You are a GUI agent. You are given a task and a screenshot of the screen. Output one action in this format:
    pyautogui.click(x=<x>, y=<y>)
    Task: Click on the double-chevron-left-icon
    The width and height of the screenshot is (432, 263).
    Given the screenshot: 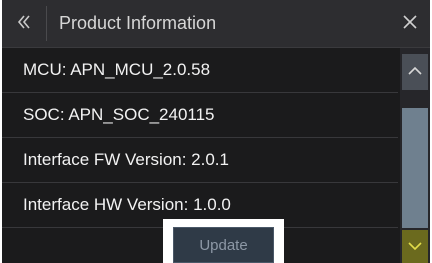 What is the action you would take?
    pyautogui.click(x=24, y=24)
    